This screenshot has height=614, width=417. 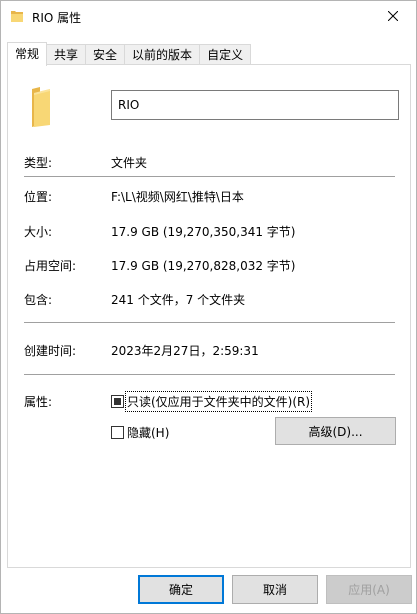 I want to click on contains-value: 241 个文件，7 个文件夹, so click(x=178, y=300).